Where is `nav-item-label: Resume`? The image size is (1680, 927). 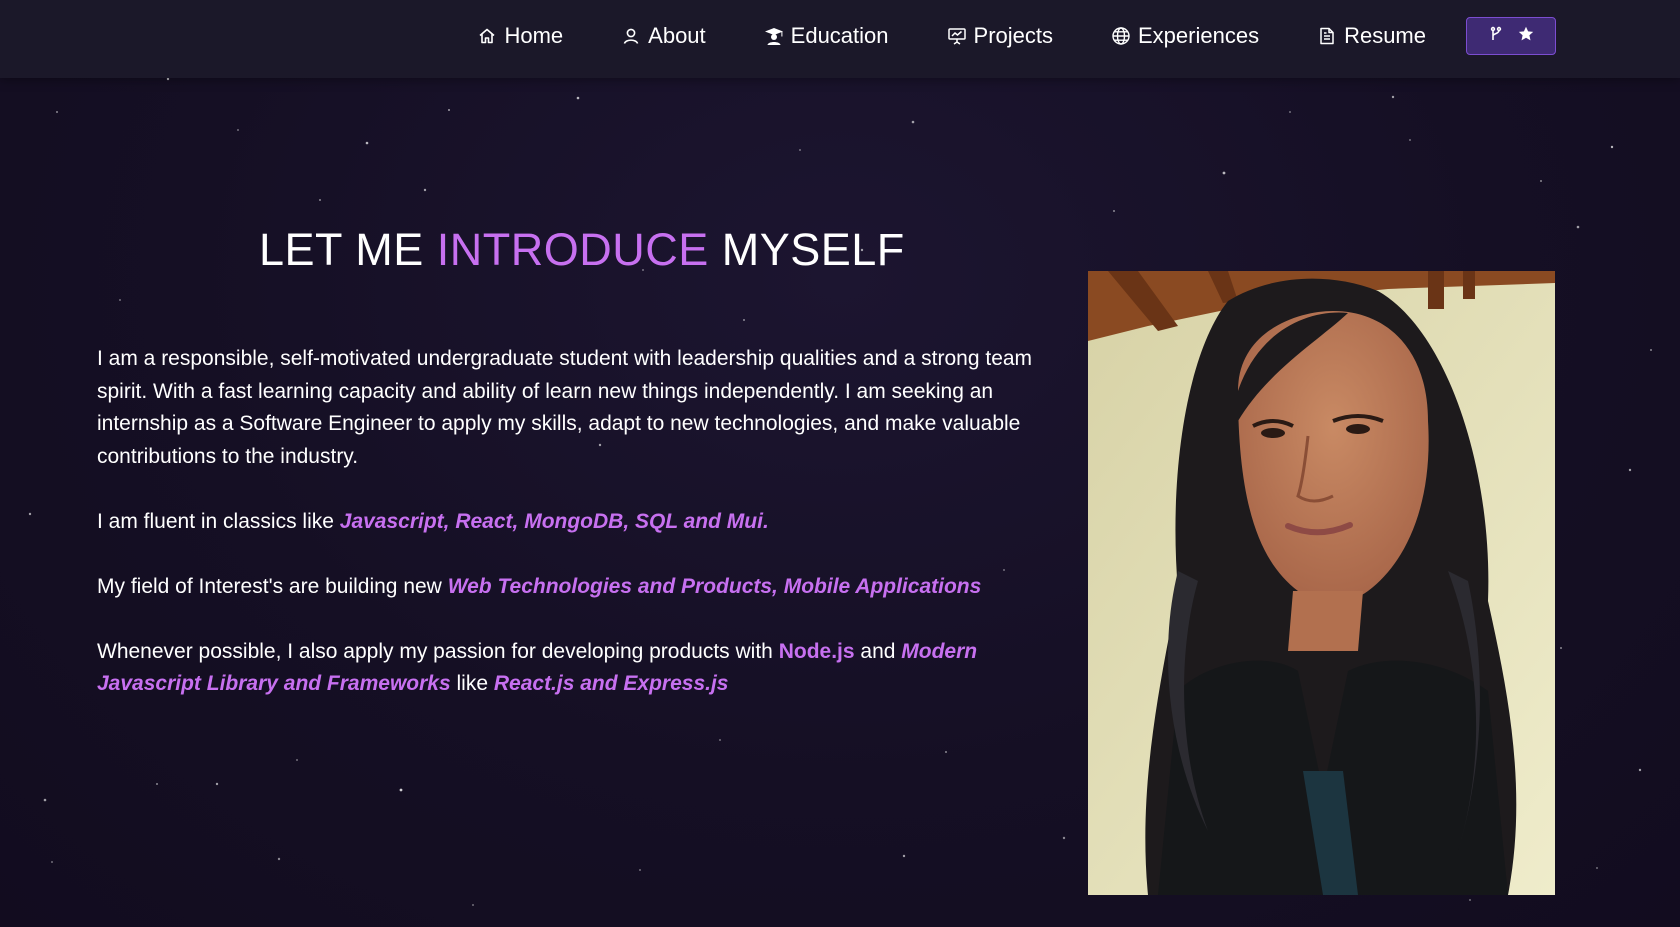 nav-item-label: Resume is located at coordinates (1385, 35).